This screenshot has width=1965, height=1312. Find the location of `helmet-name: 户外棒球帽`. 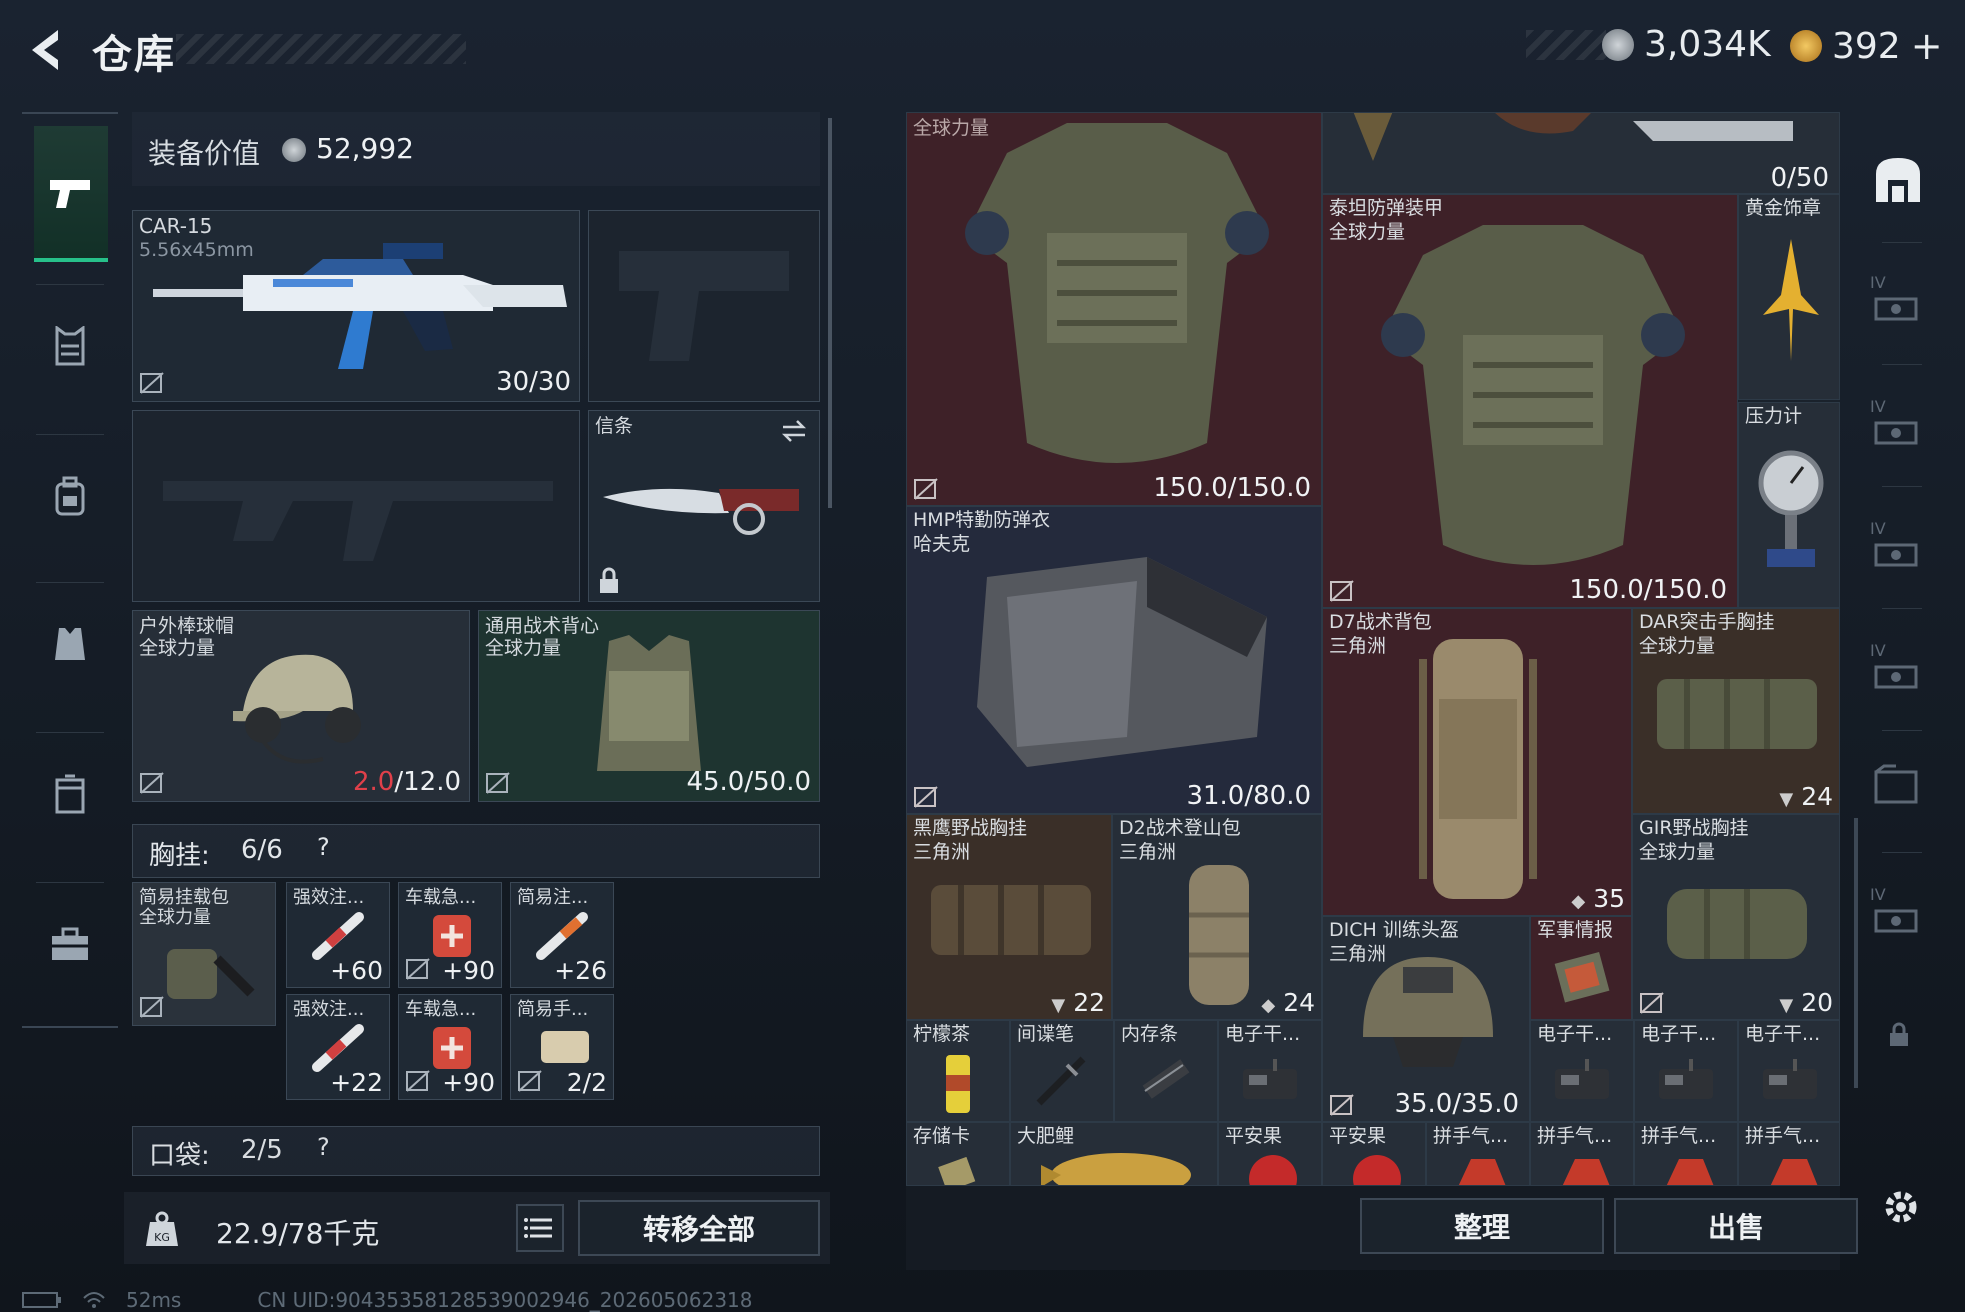

helmet-name: 户外棒球帽 is located at coordinates (187, 626).